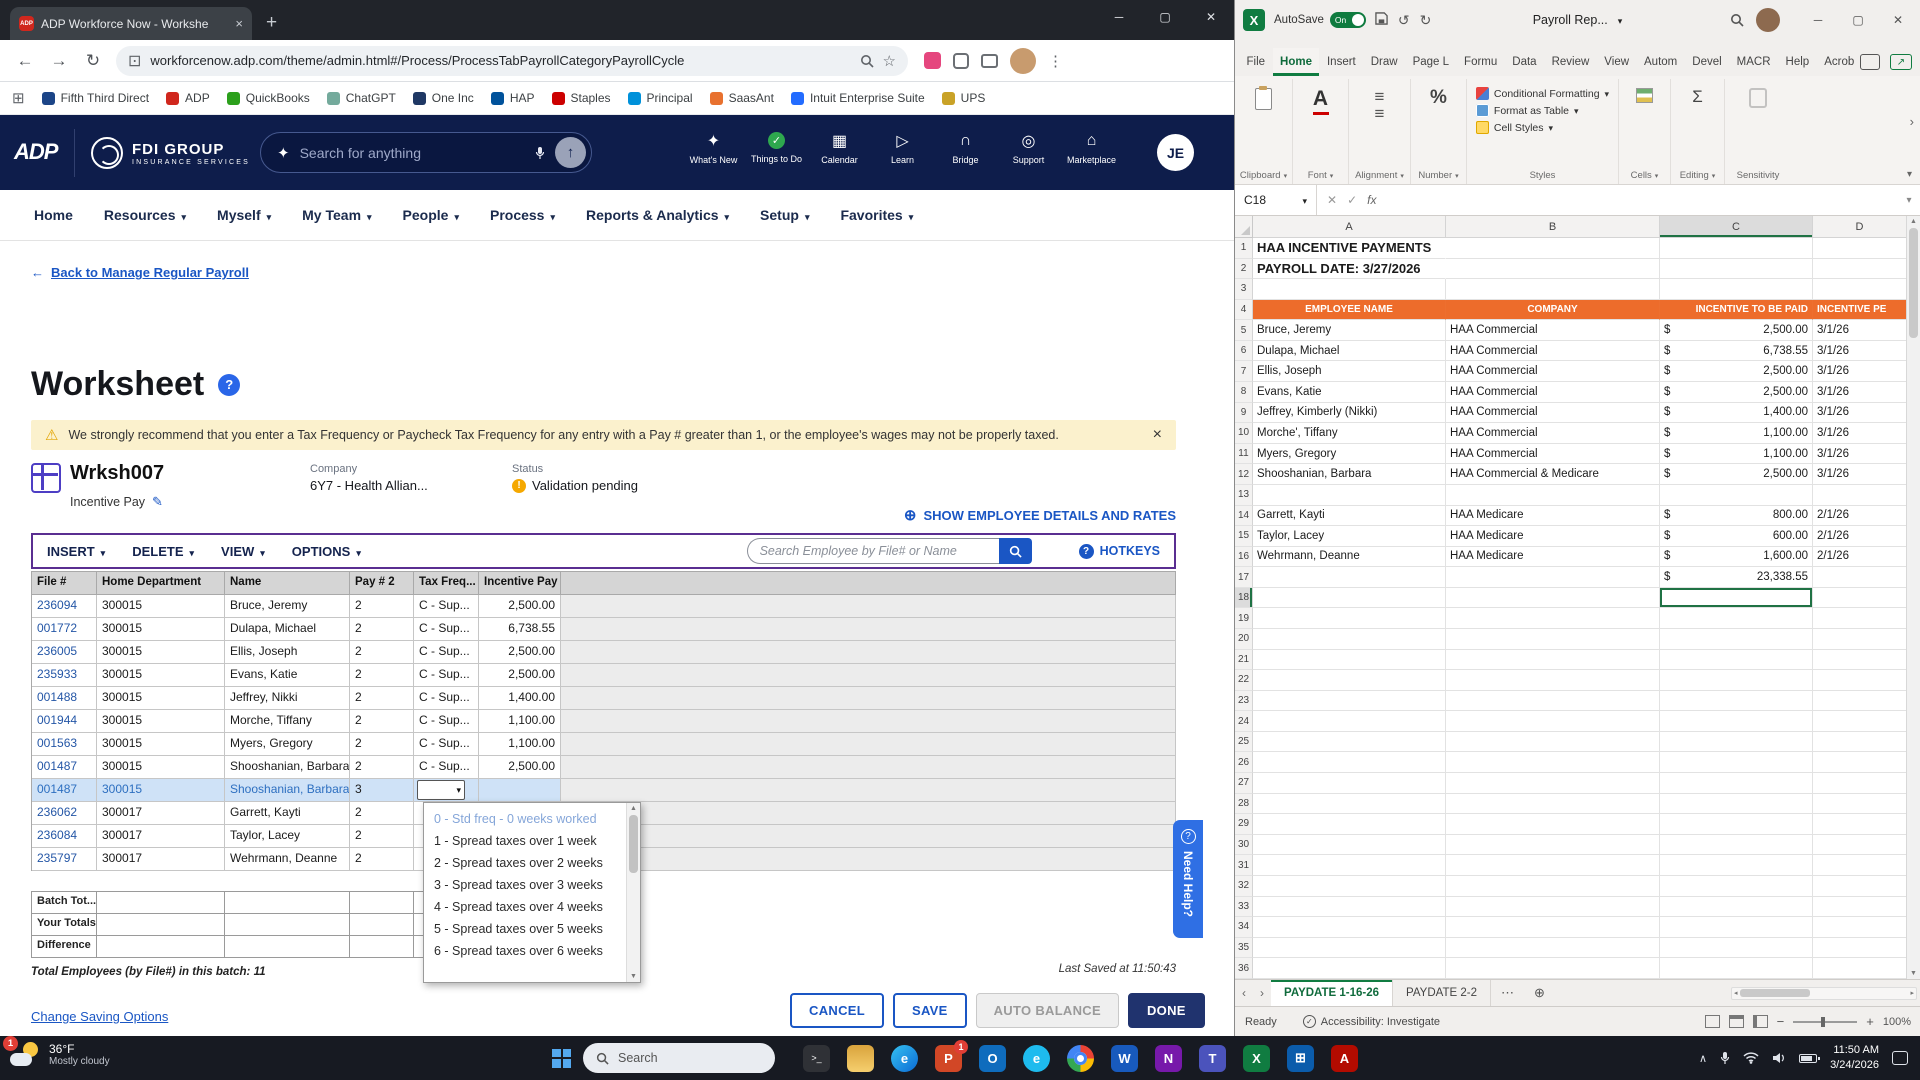  I want to click on cell-A20, so click(1349, 639).